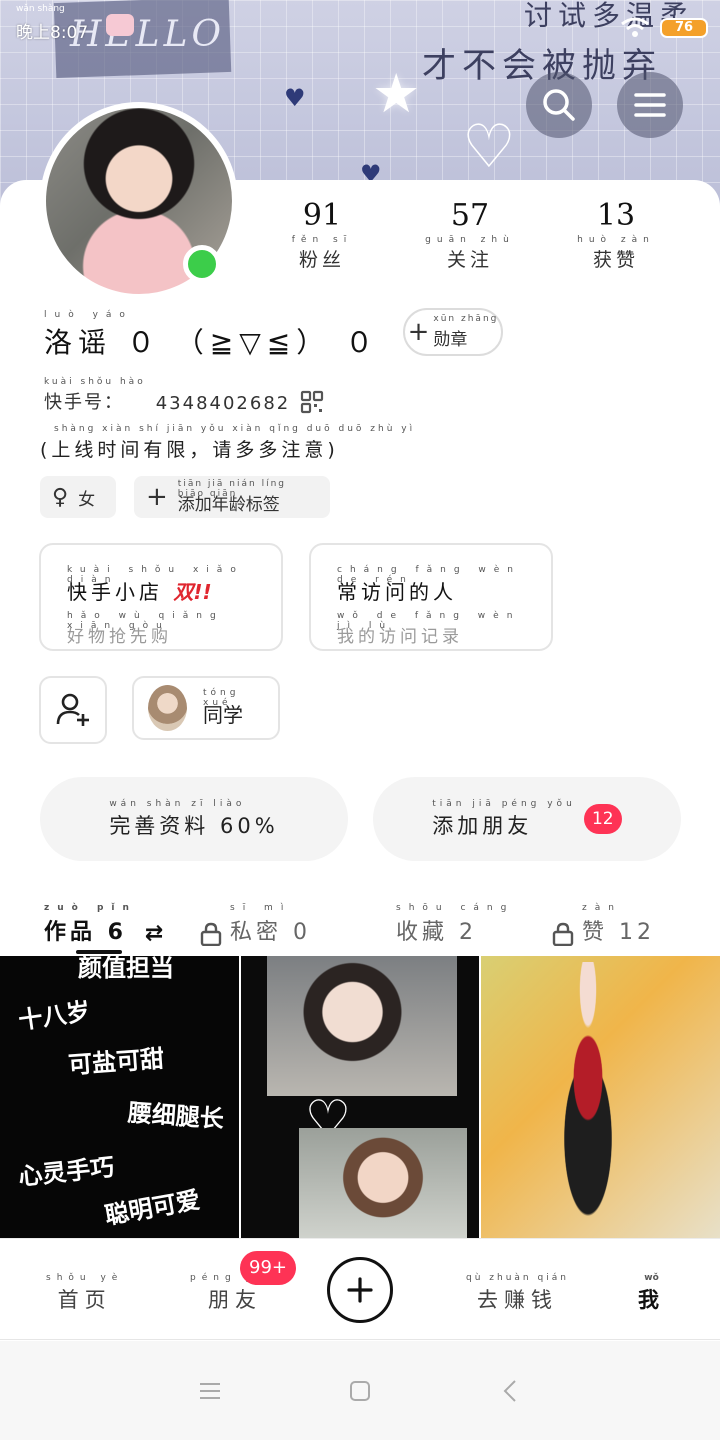  Describe the element at coordinates (202, 264) in the screenshot. I see `online-status-indicator` at that location.